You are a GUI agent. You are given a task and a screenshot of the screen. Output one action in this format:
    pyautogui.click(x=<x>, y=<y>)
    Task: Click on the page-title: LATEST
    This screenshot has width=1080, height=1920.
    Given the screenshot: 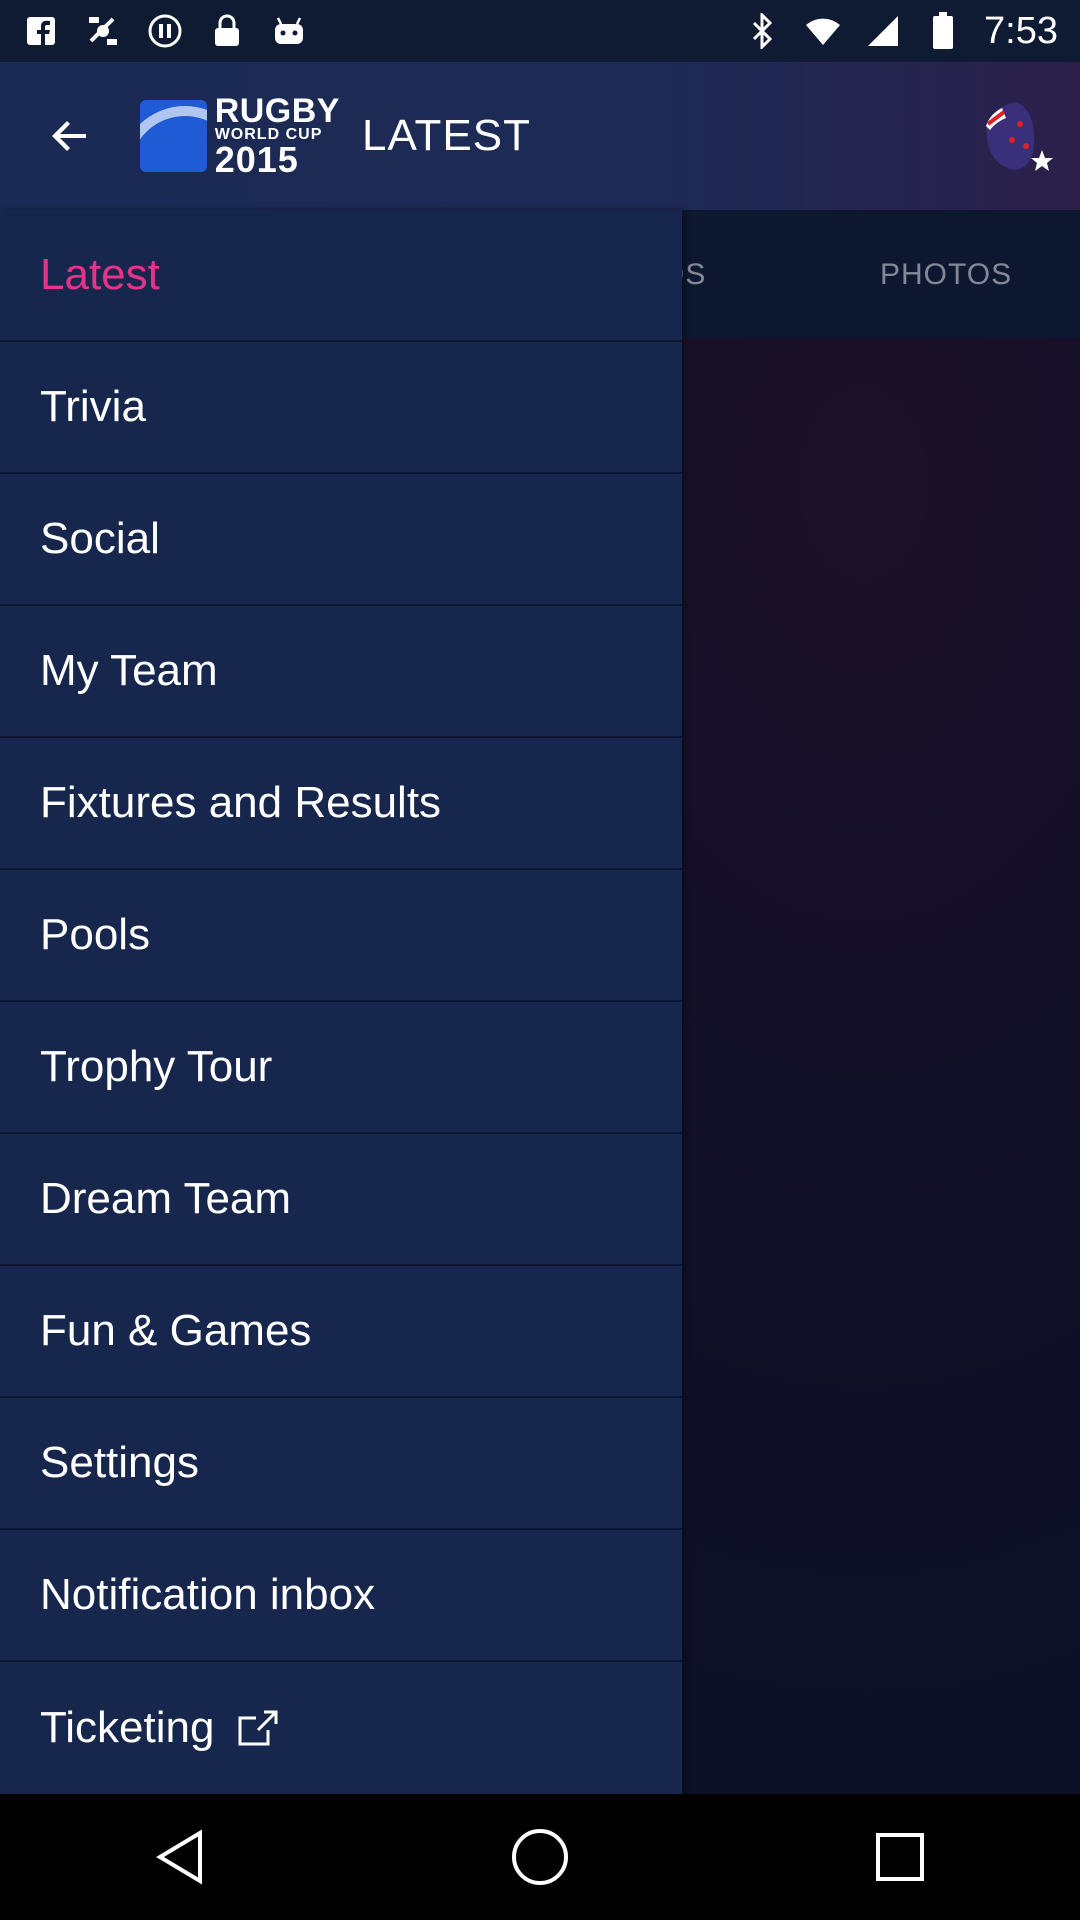 What is the action you would take?
    pyautogui.click(x=447, y=135)
    